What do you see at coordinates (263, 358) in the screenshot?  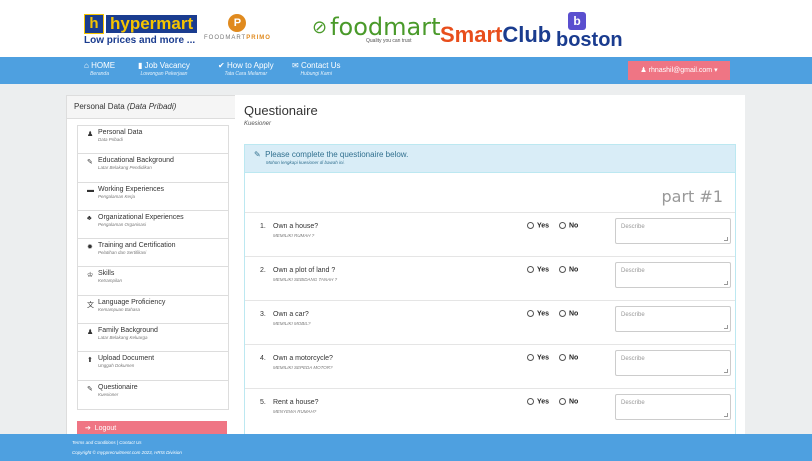 I see `question-number: 4.` at bounding box center [263, 358].